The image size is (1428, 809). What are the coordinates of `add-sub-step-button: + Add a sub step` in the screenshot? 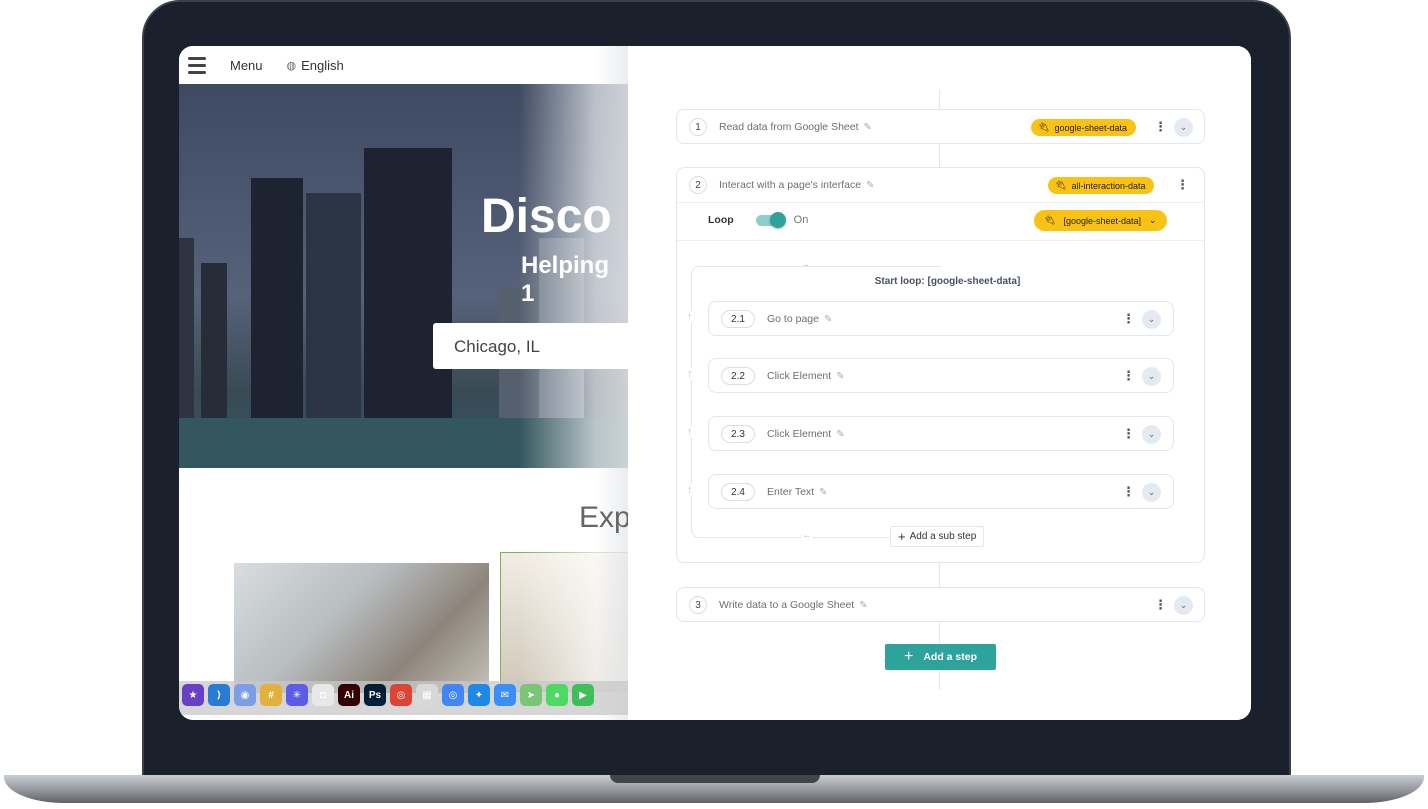 It's located at (937, 536).